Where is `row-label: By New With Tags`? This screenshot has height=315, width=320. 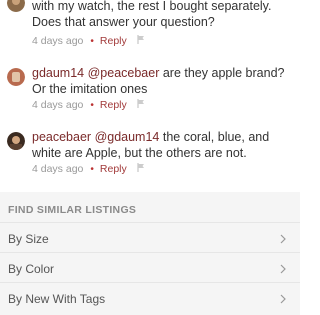 row-label: By New With Tags is located at coordinates (57, 299).